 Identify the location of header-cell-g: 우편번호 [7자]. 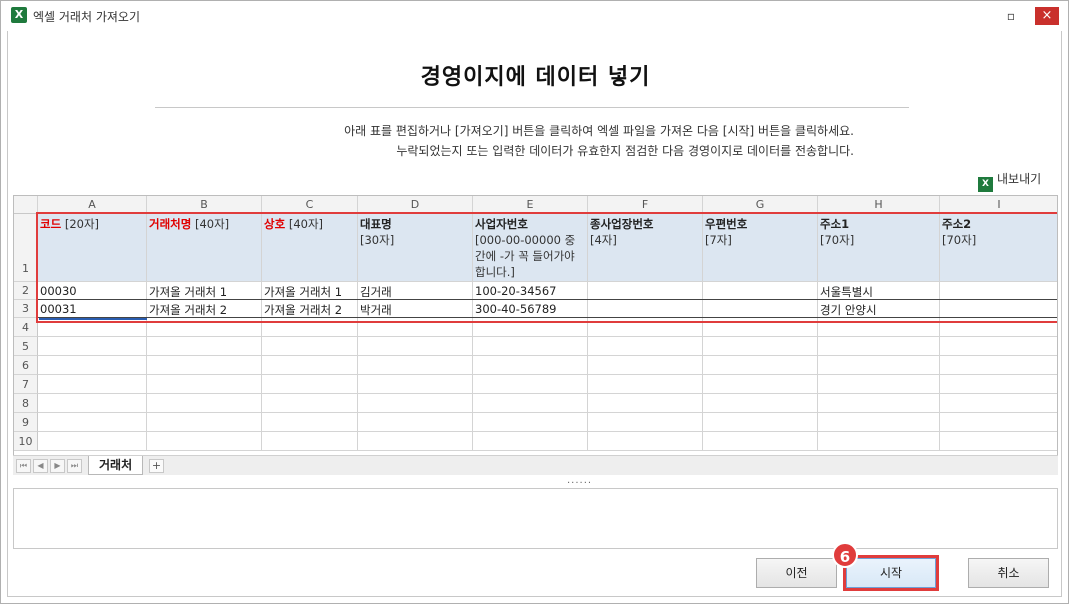
(760, 248).